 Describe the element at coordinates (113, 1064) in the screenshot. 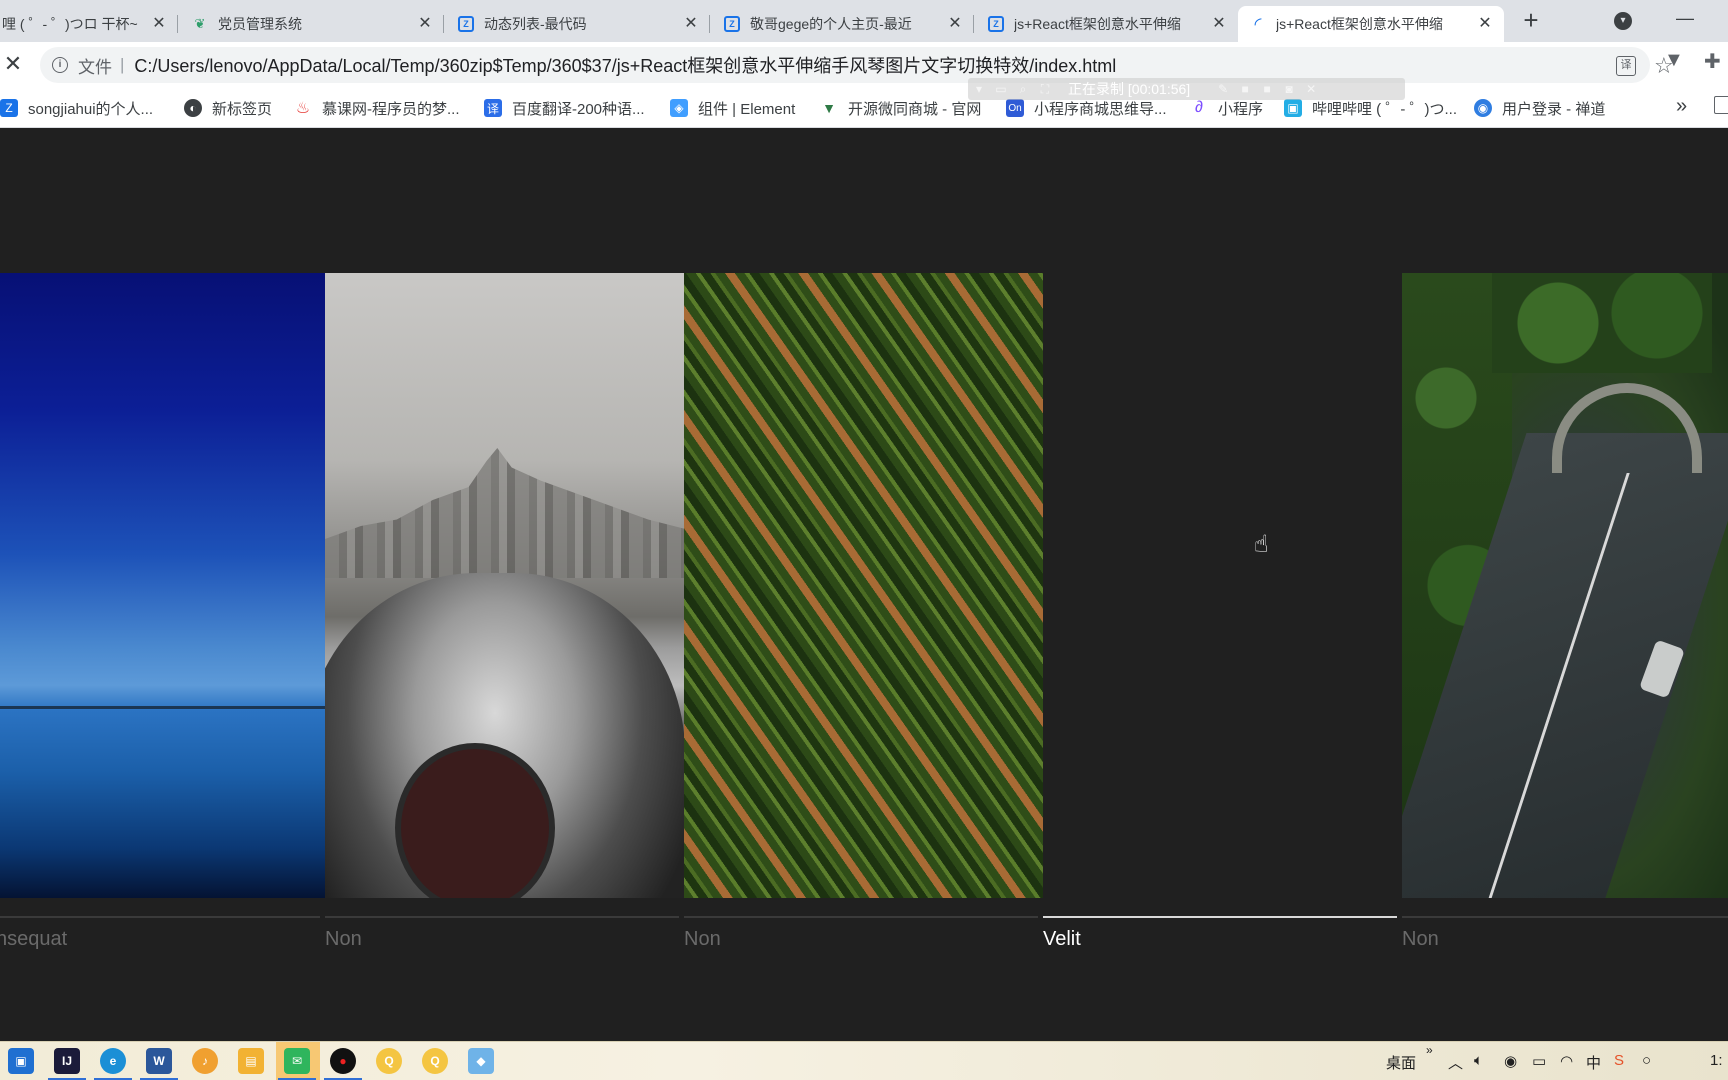

I see `edge-icon: e` at that location.